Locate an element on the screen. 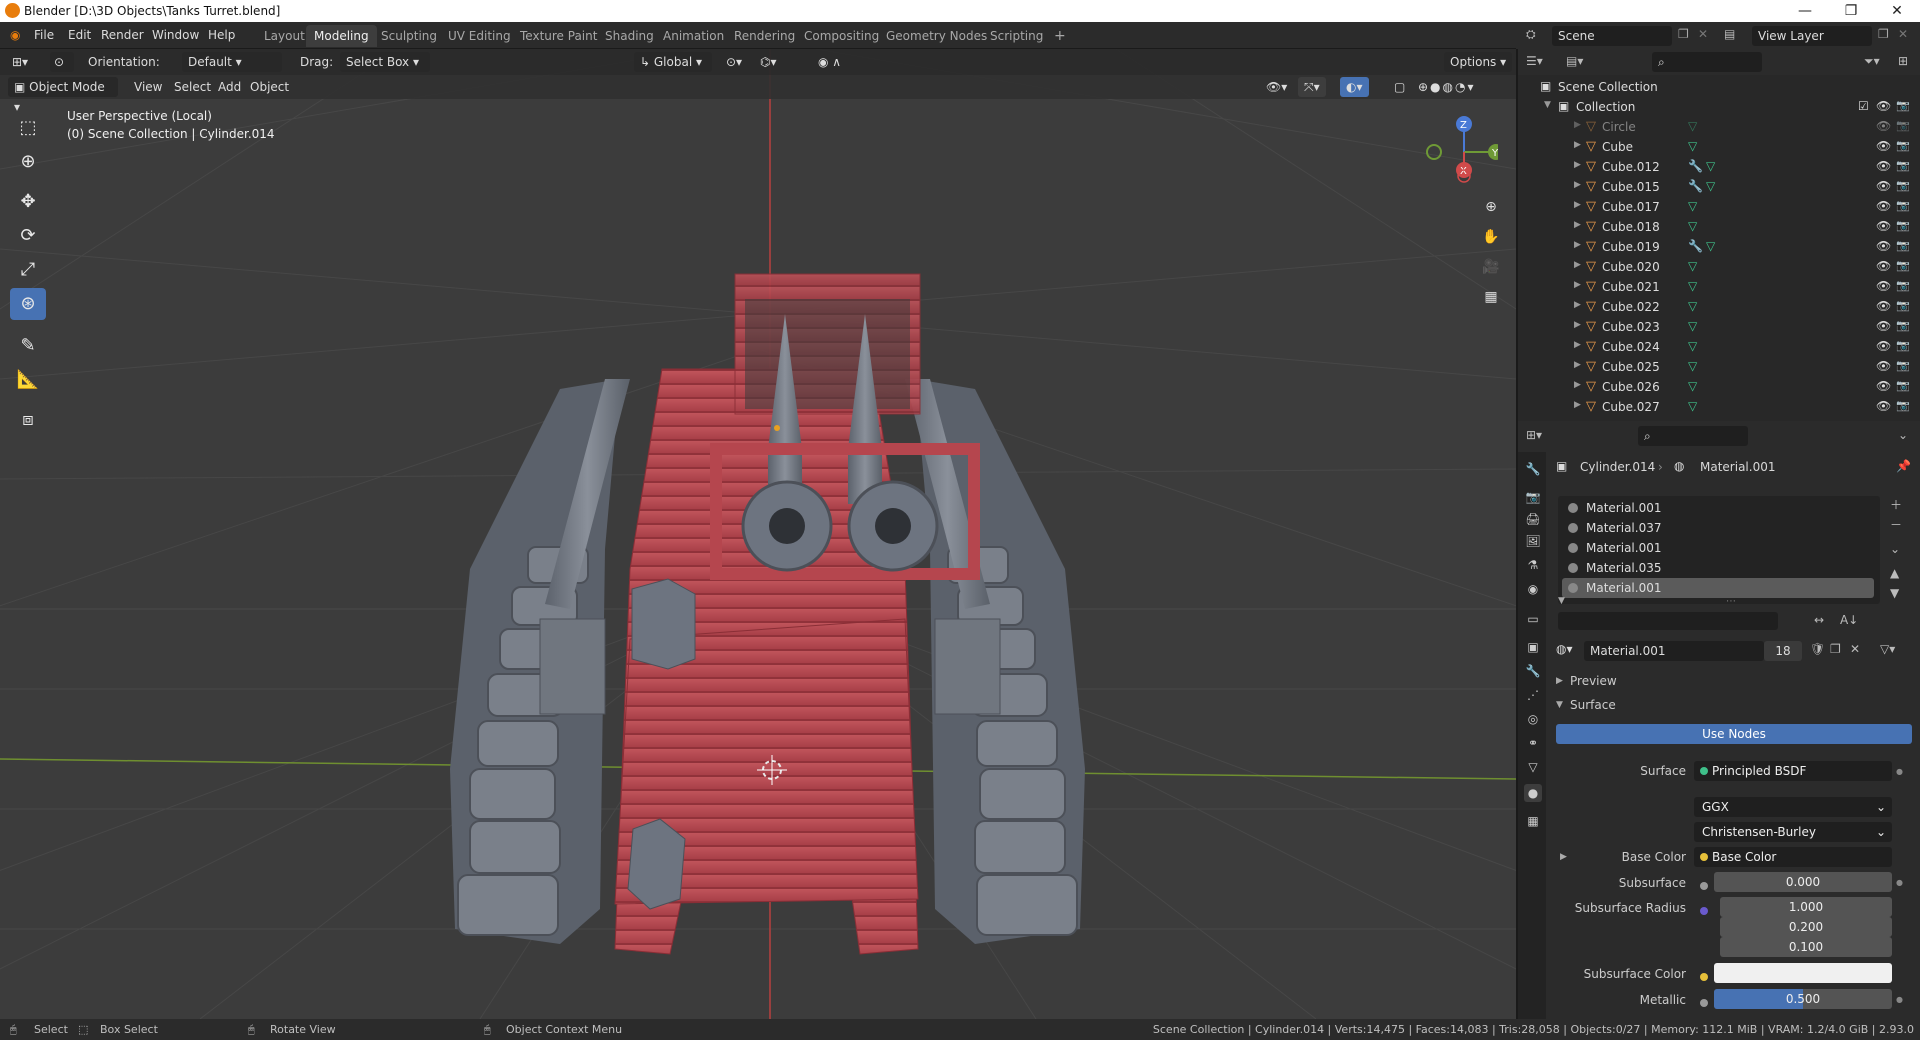  tool-tab-icon: 🔧 is located at coordinates (1533, 469).